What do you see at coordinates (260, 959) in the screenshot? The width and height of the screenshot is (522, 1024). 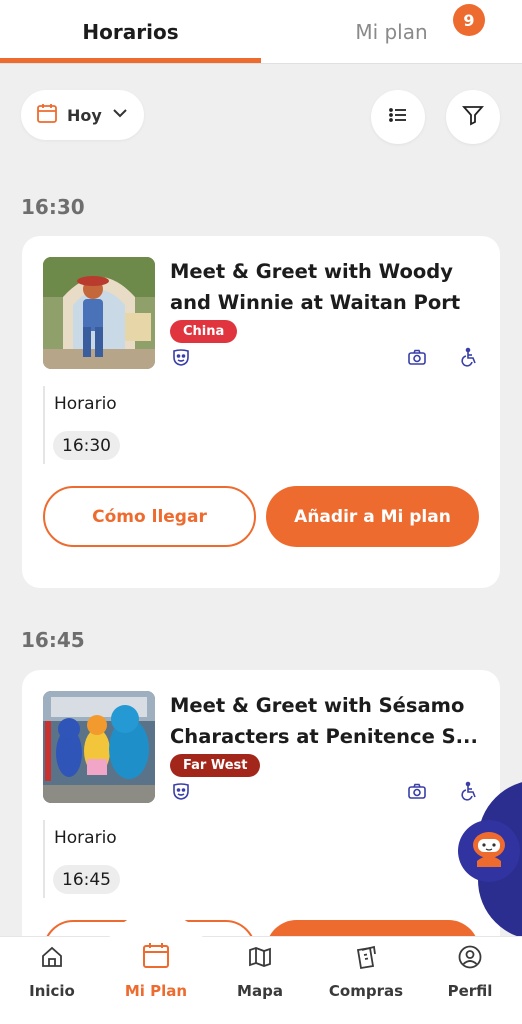 I see `map-icon` at bounding box center [260, 959].